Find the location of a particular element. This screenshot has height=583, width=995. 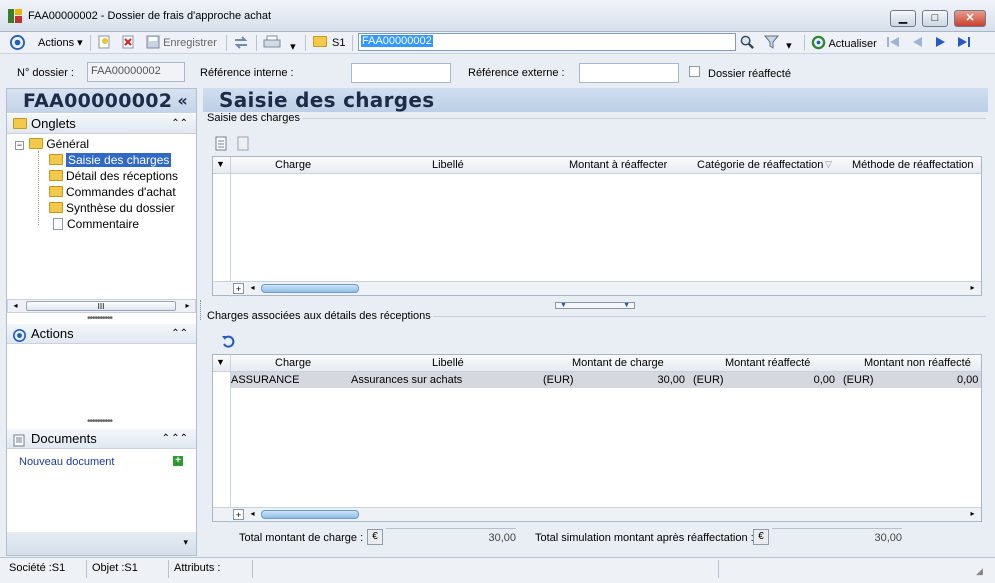

resize-grip-icon: ◢ is located at coordinates (979, 571).